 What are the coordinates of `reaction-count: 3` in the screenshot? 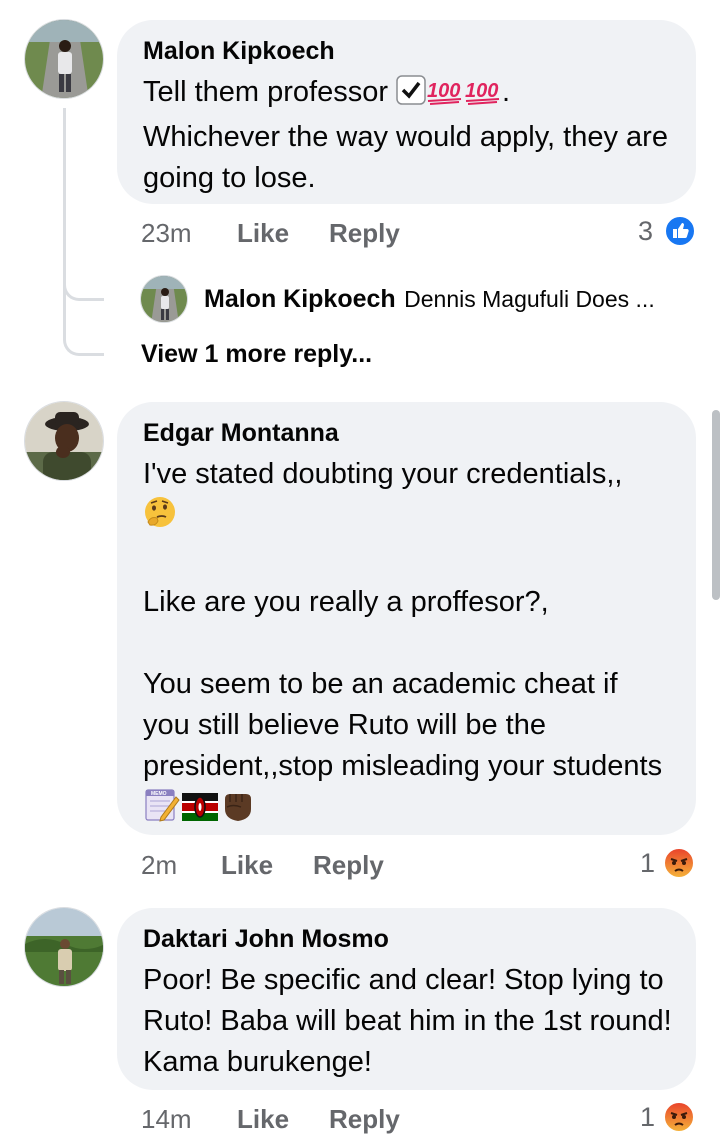 It's located at (645, 231).